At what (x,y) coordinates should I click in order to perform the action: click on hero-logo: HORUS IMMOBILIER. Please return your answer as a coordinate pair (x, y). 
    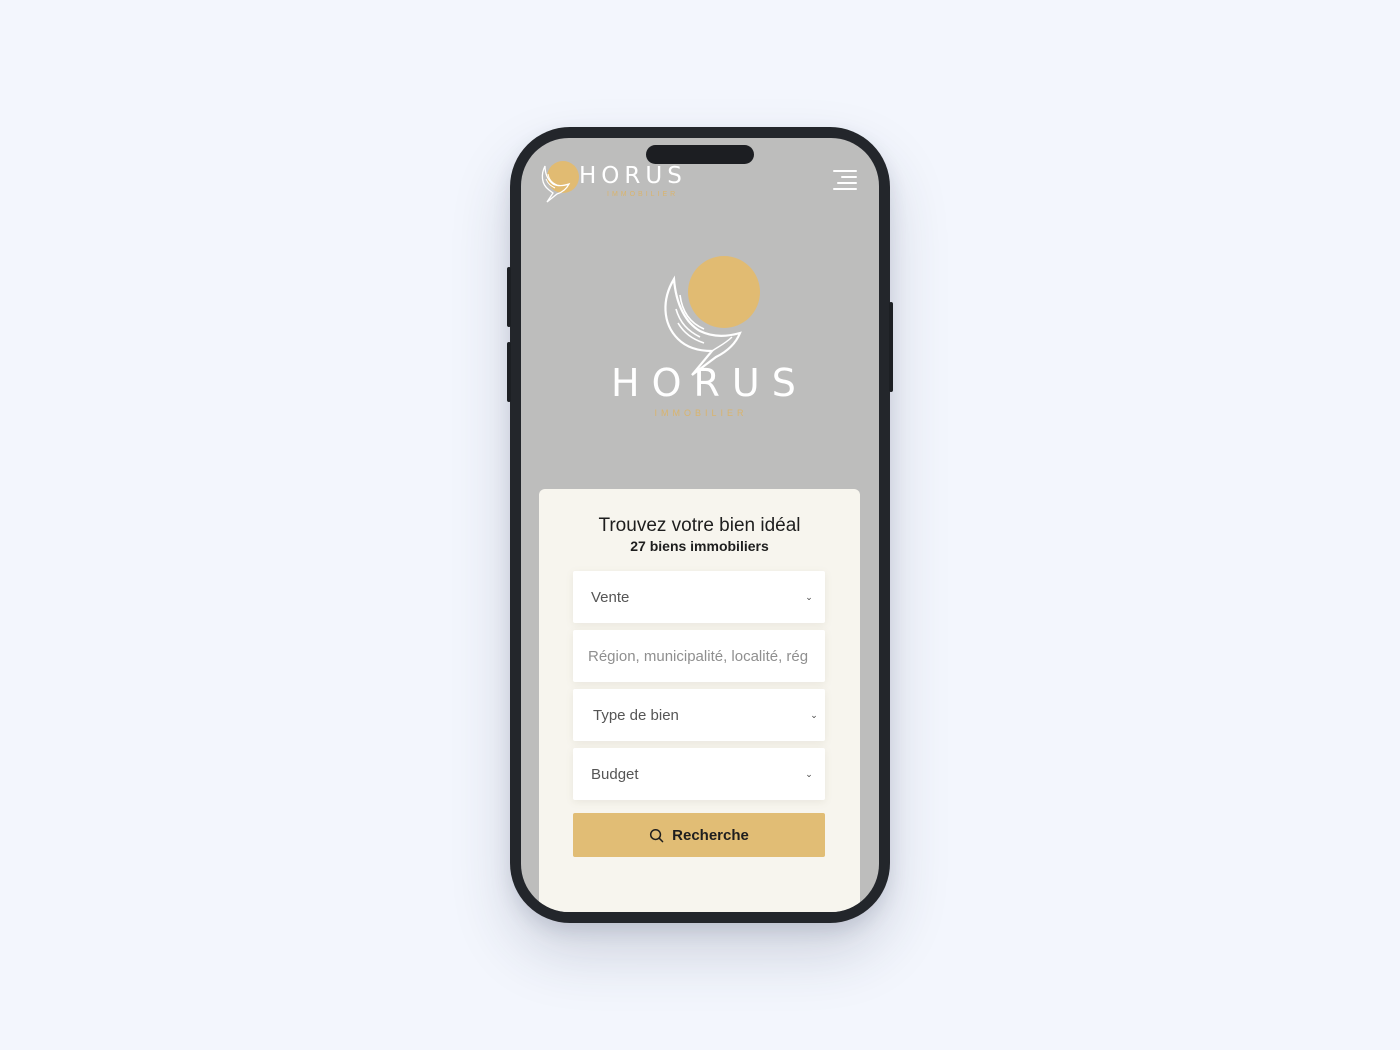
    Looking at the image, I should click on (701, 340).